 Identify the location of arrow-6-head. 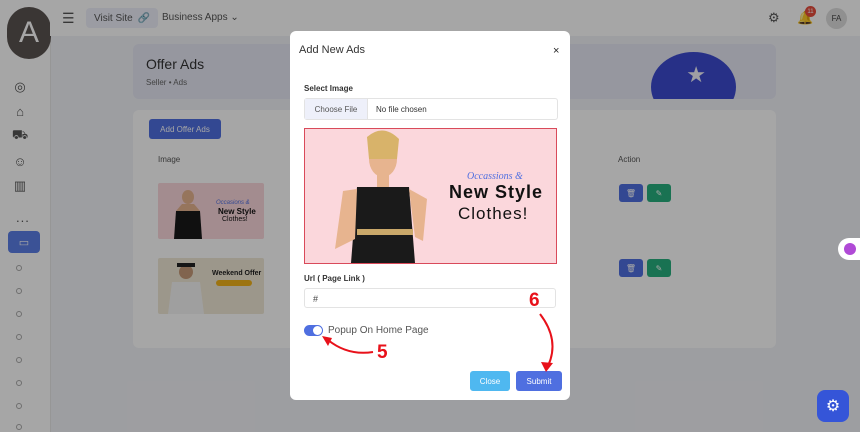
(547, 367).